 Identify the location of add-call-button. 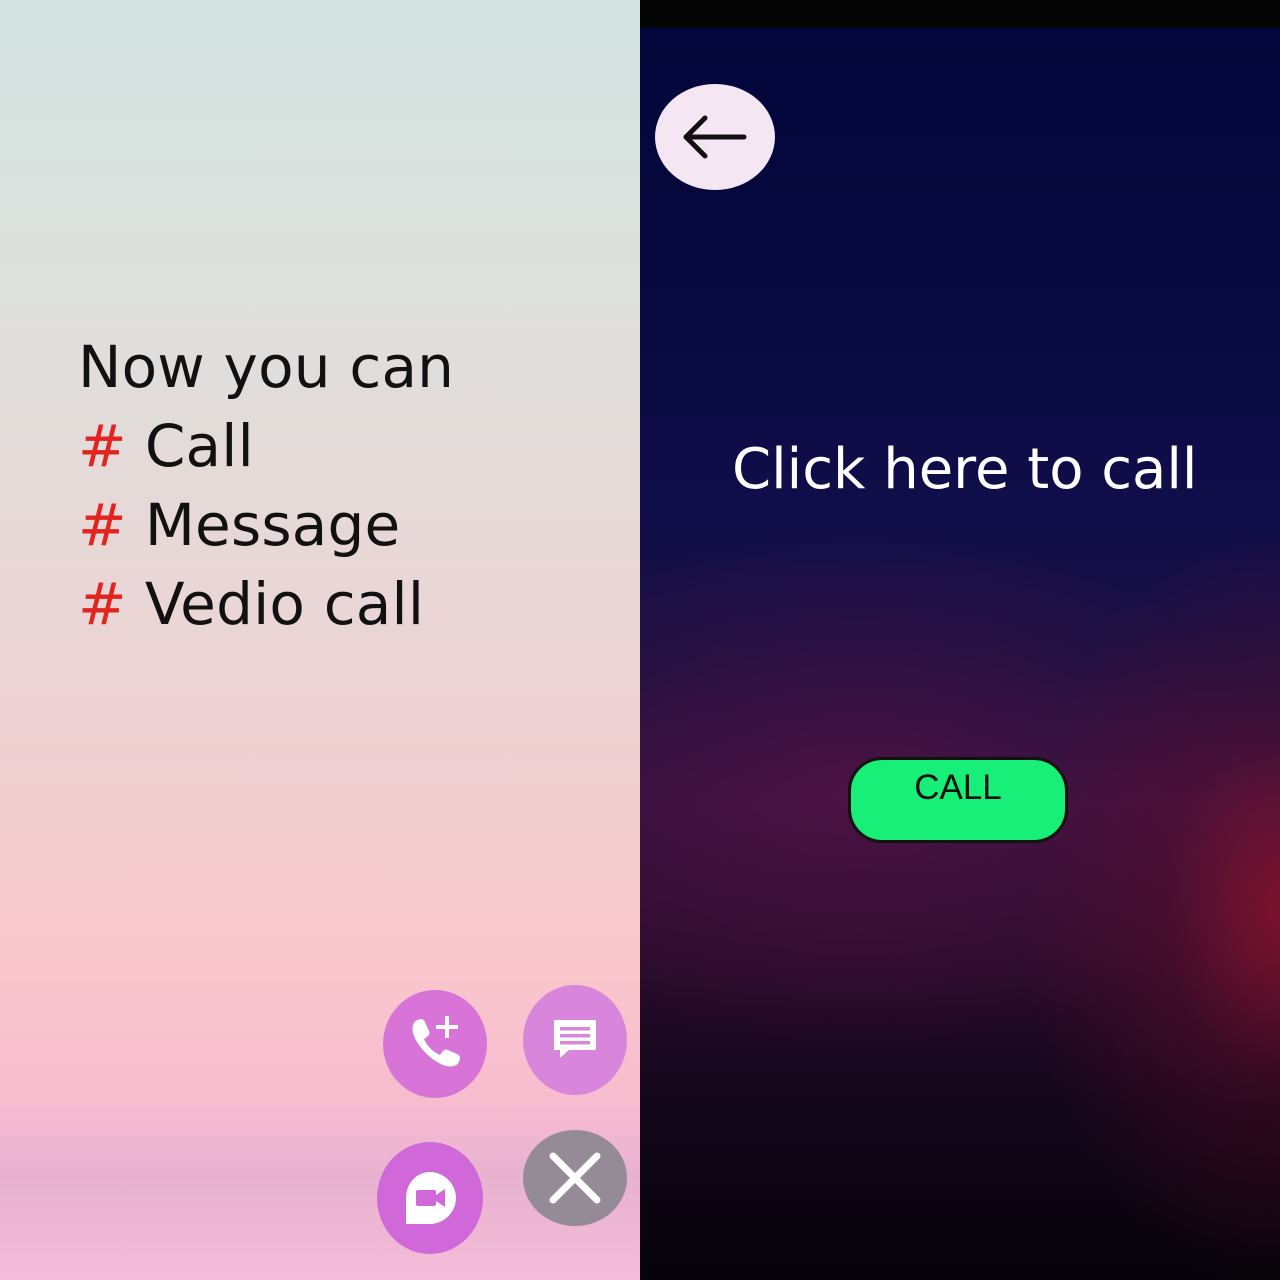
(435, 1044).